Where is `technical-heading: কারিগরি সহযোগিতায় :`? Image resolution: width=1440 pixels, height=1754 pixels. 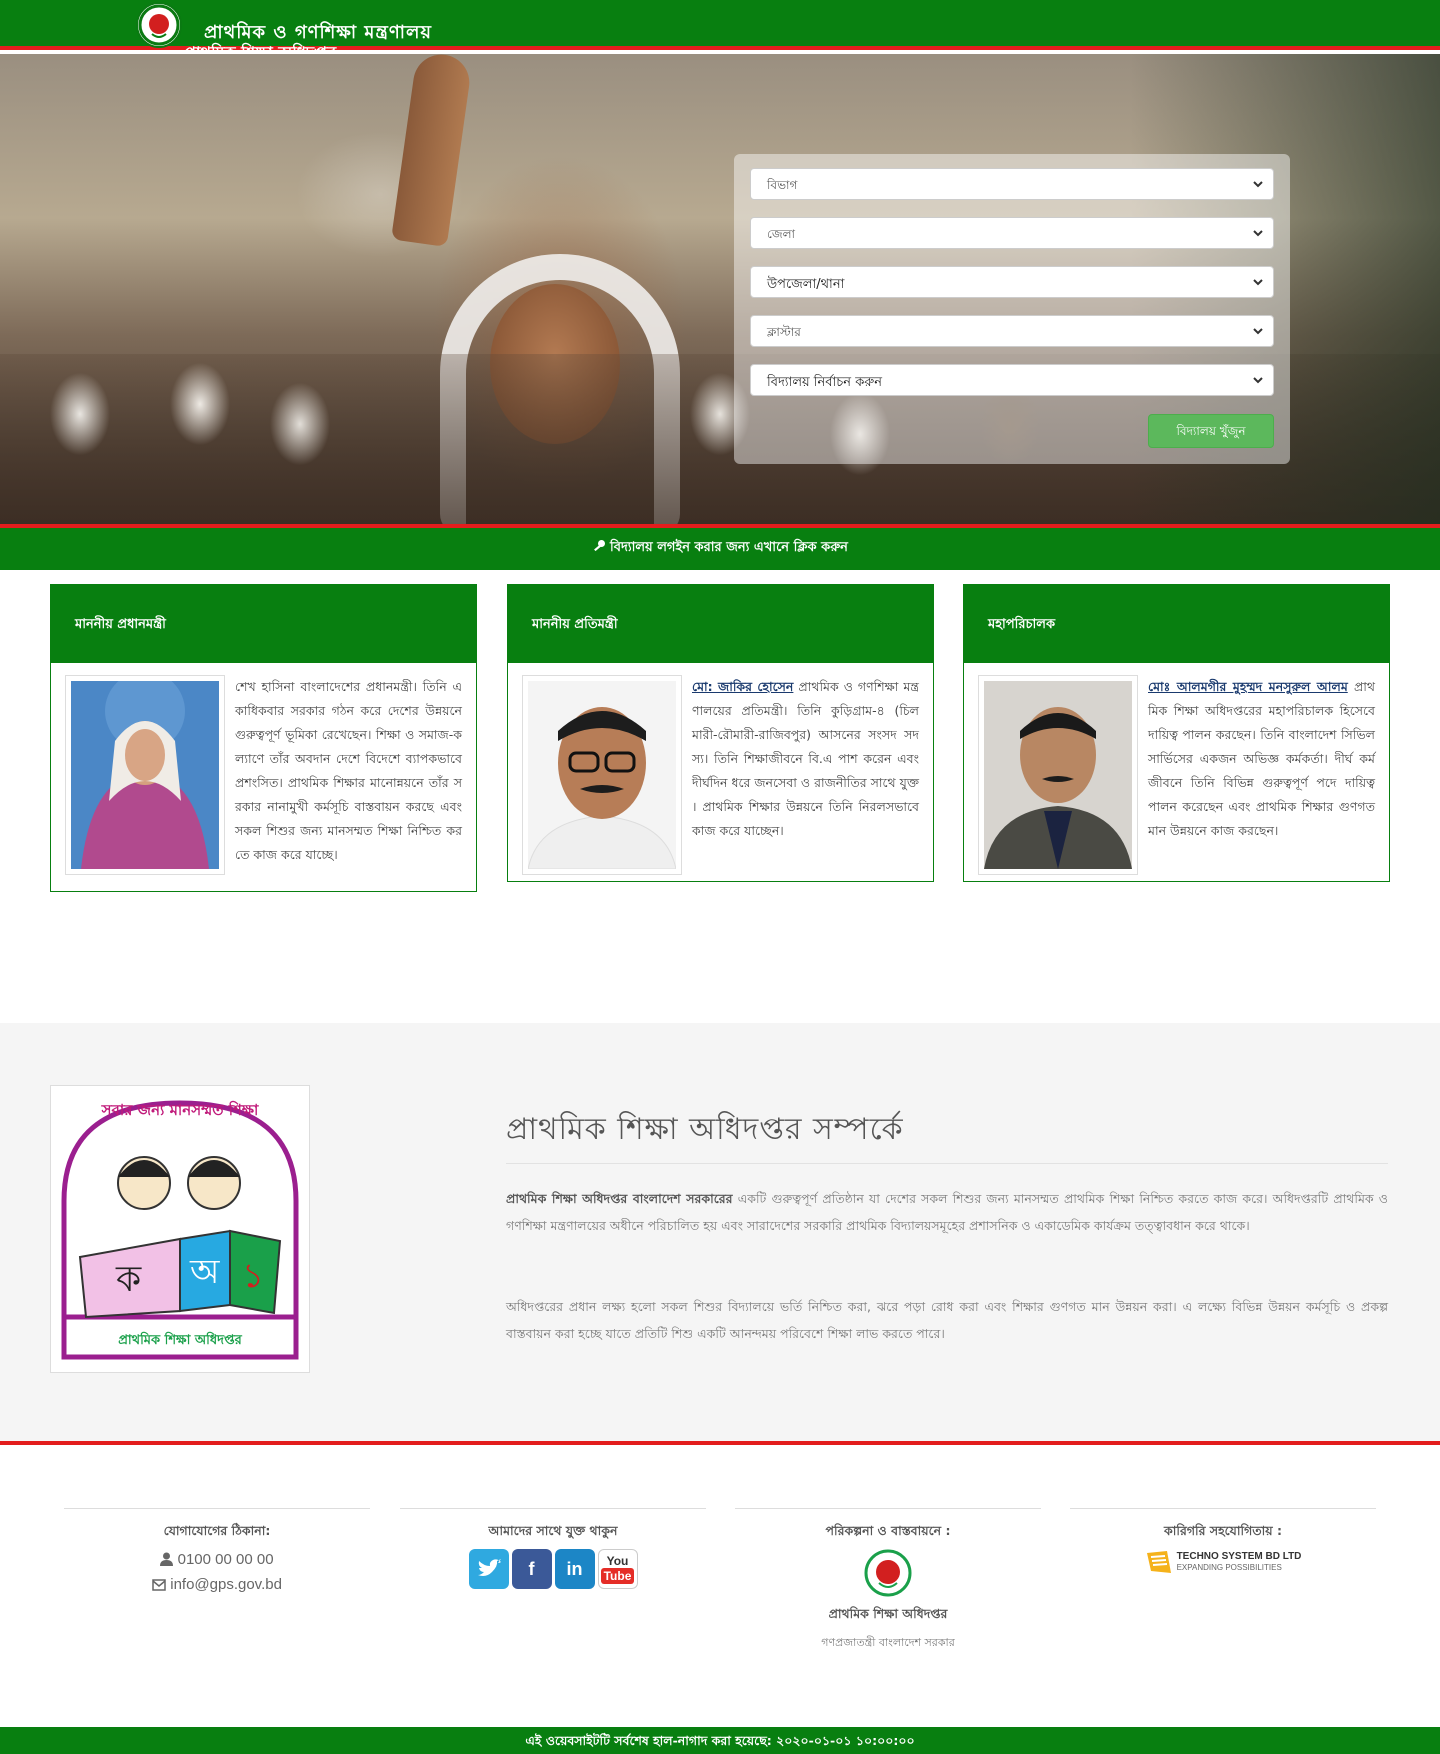
technical-heading: কারিগরি সহযোগিতায় : is located at coordinates (1223, 1530).